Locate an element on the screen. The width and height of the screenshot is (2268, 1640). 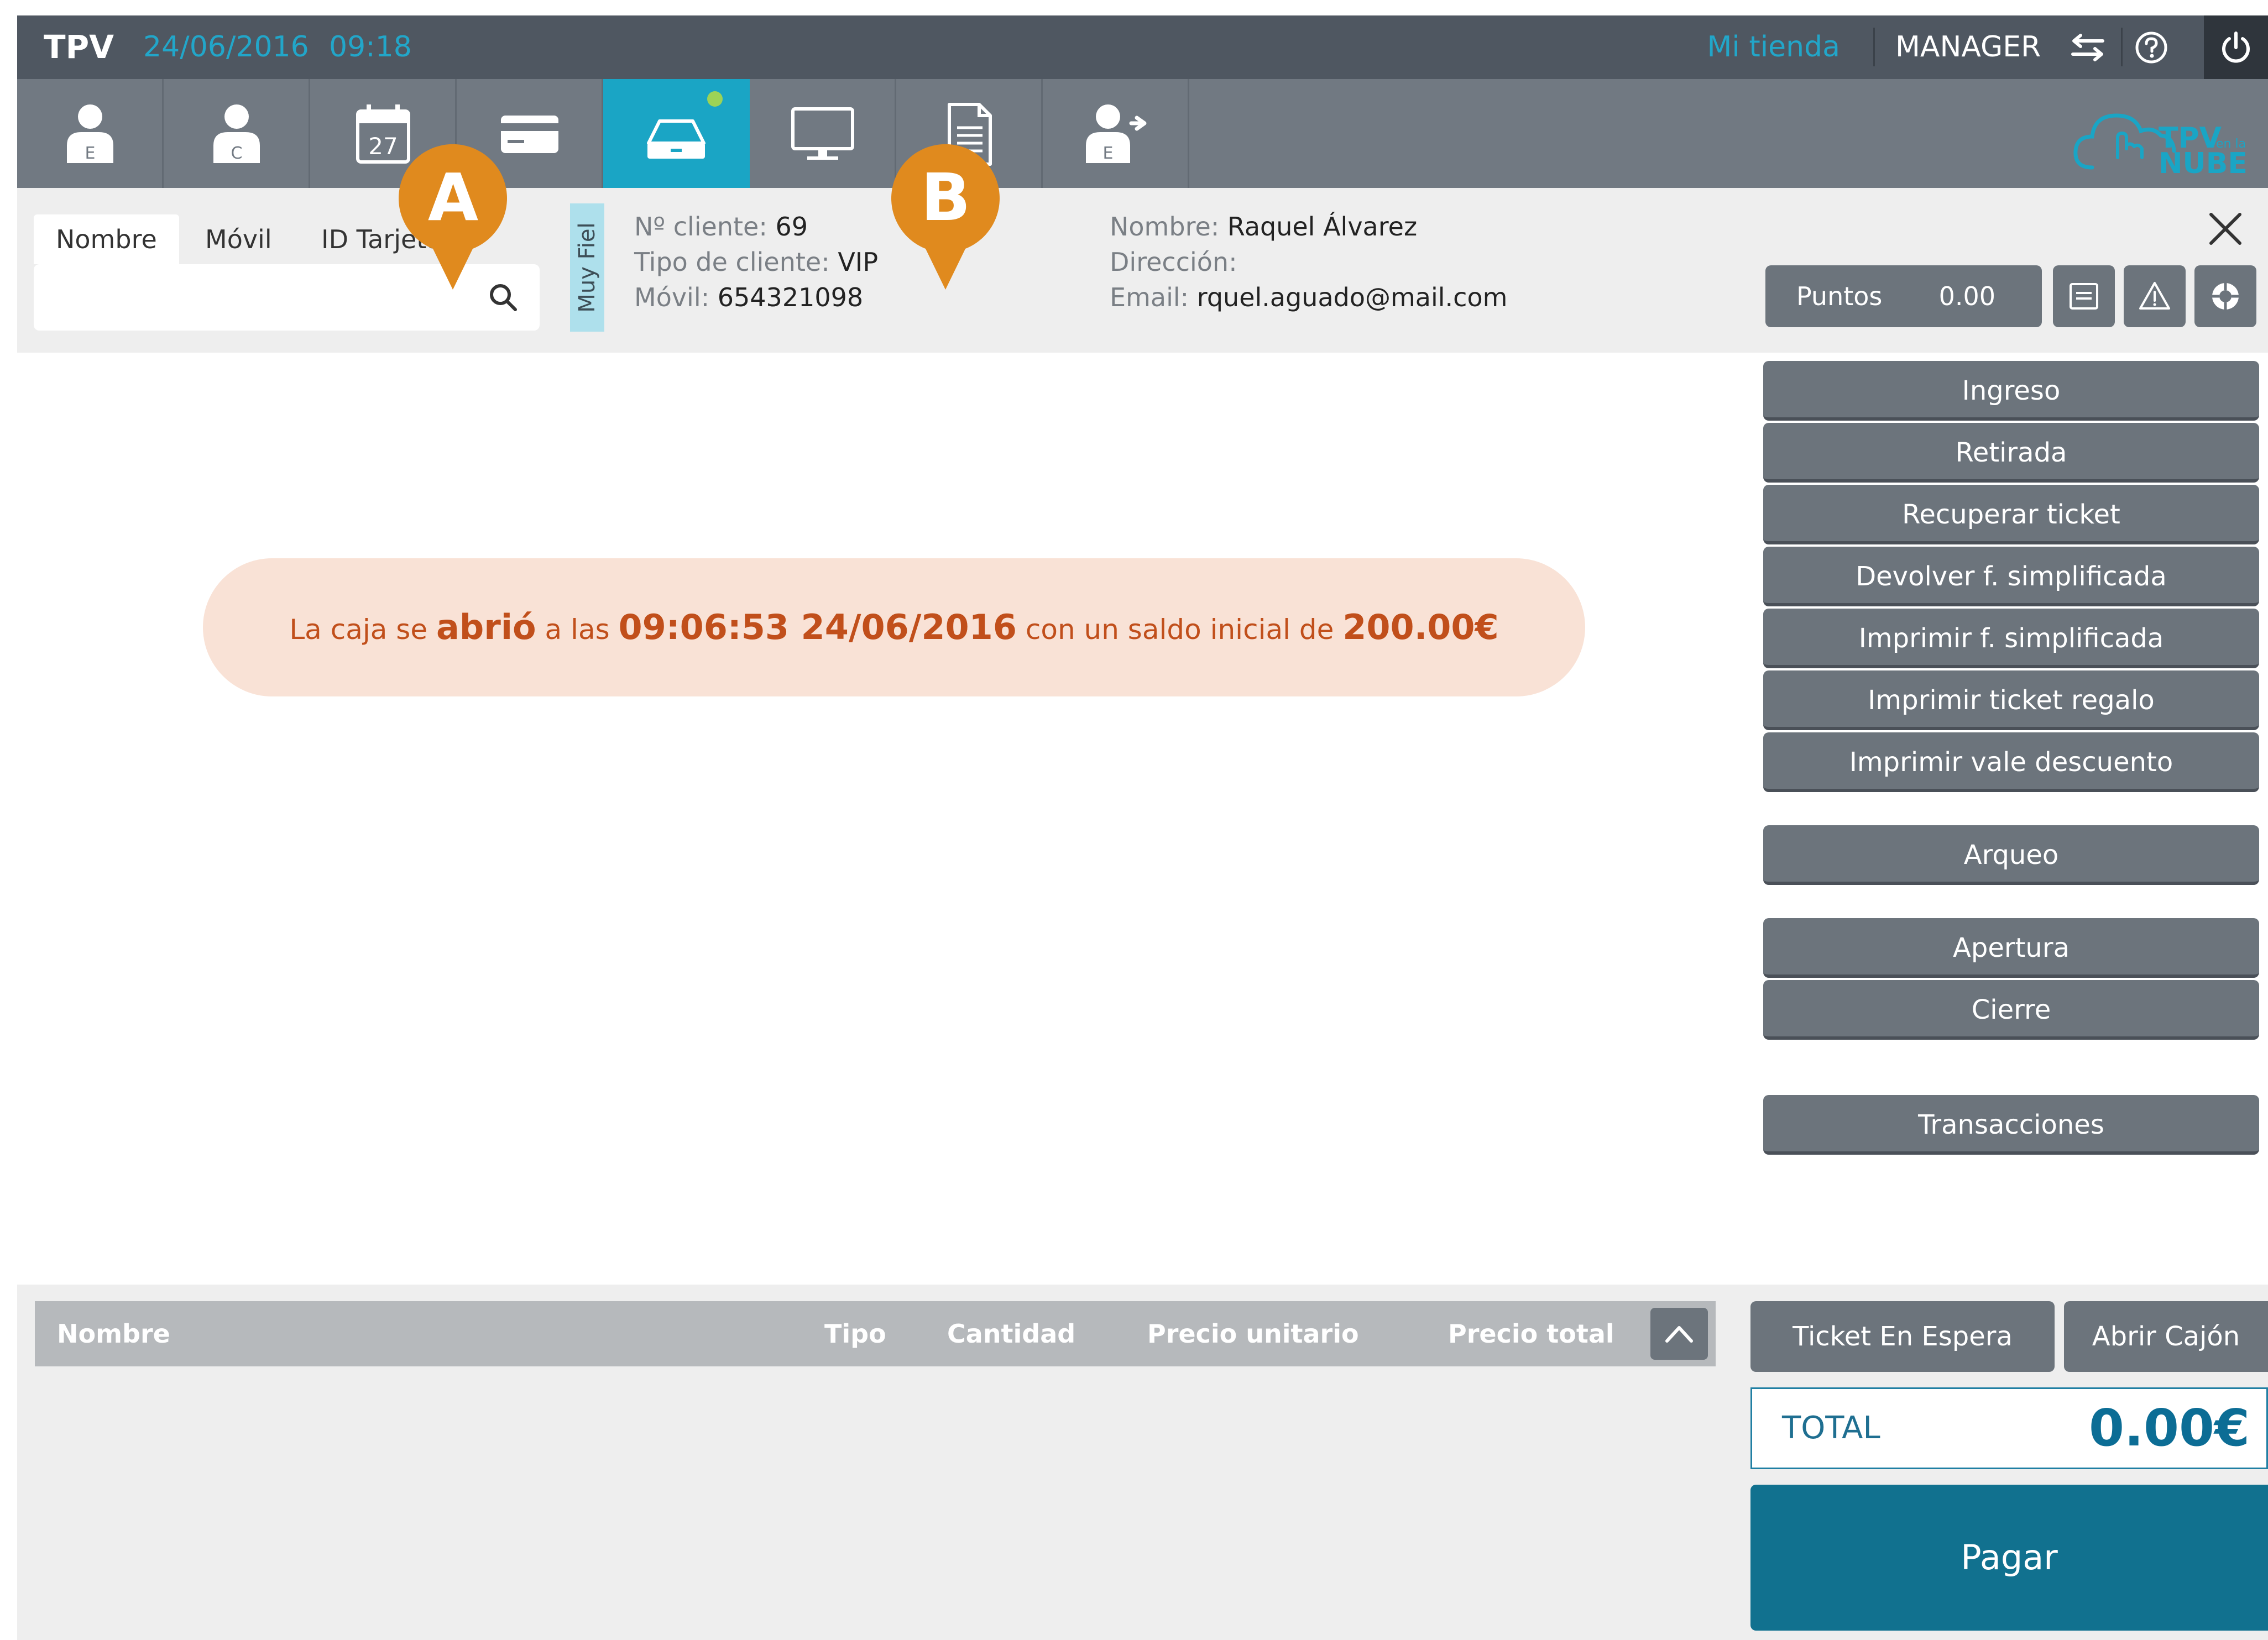
ingreso-button: Ingreso is located at coordinates (2011, 391).